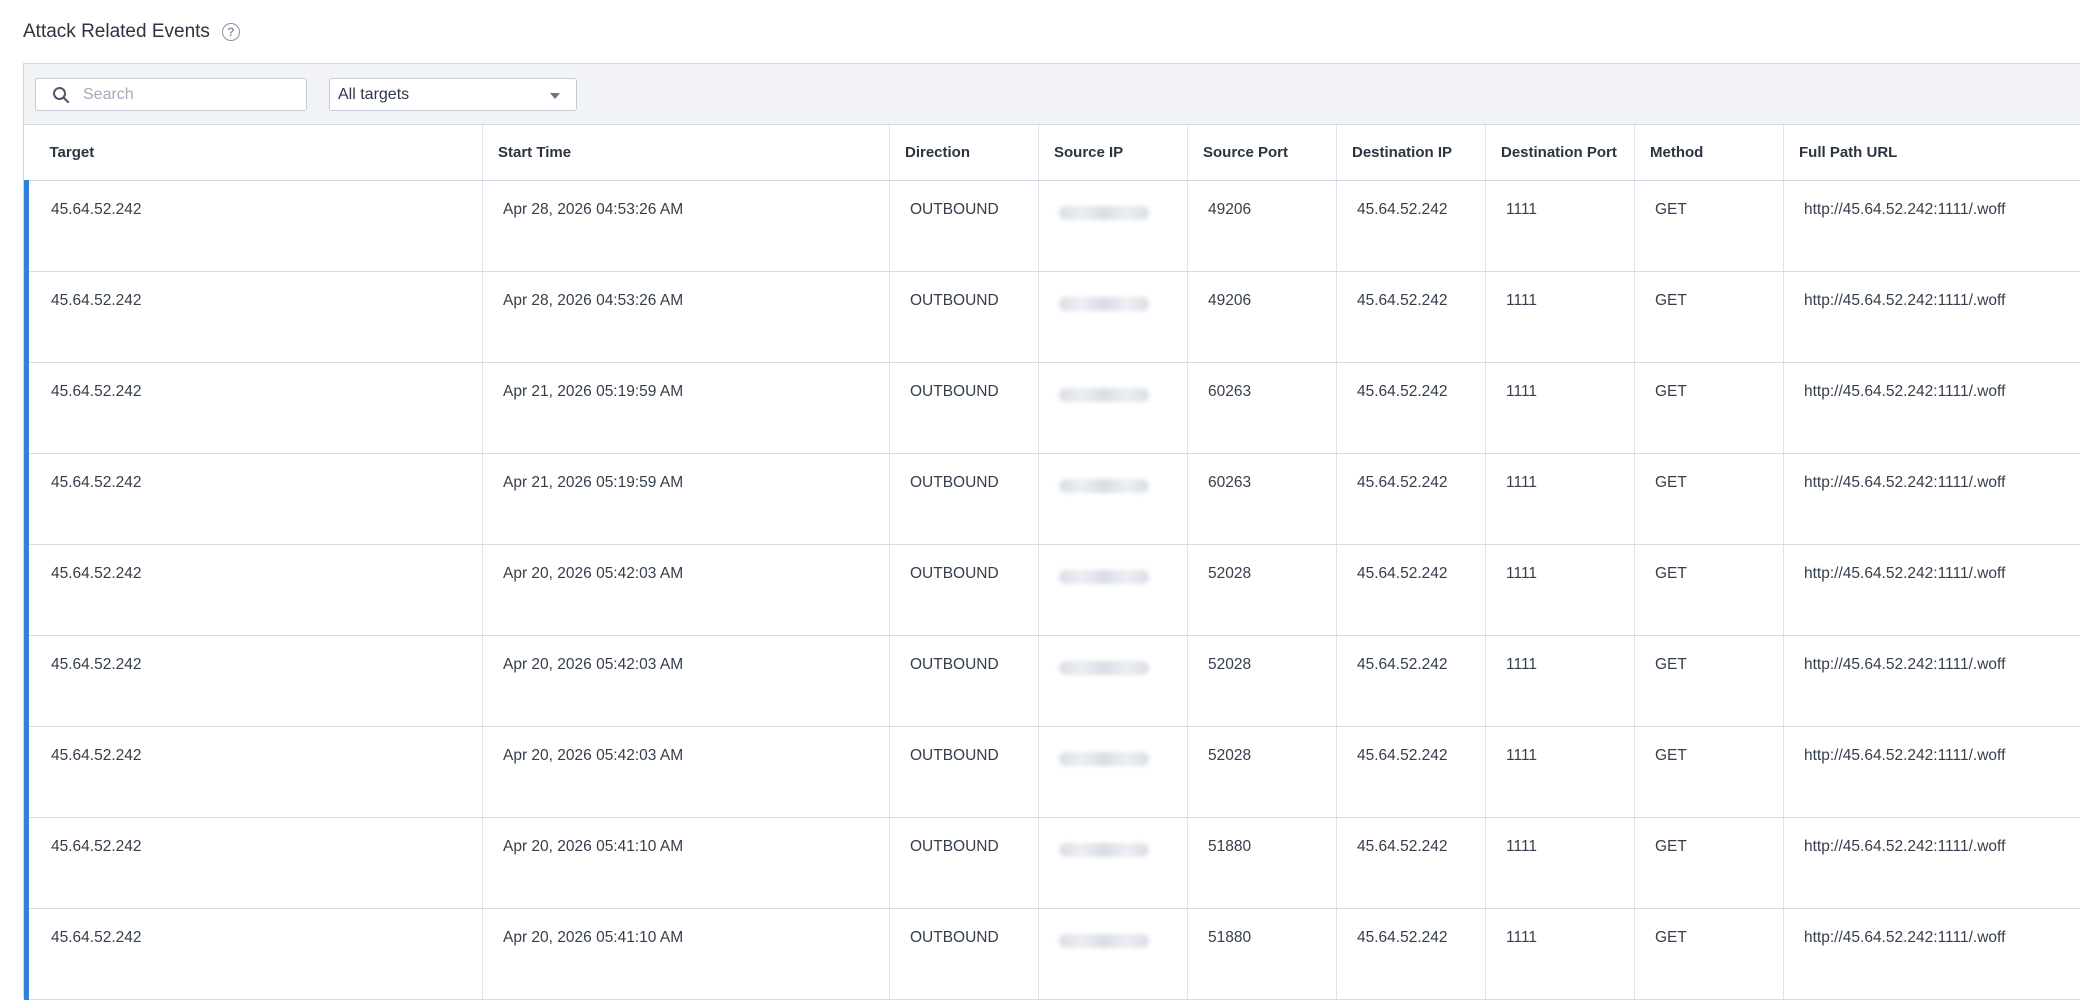 This screenshot has width=2080, height=1000. I want to click on column-header: Direction, so click(964, 152).